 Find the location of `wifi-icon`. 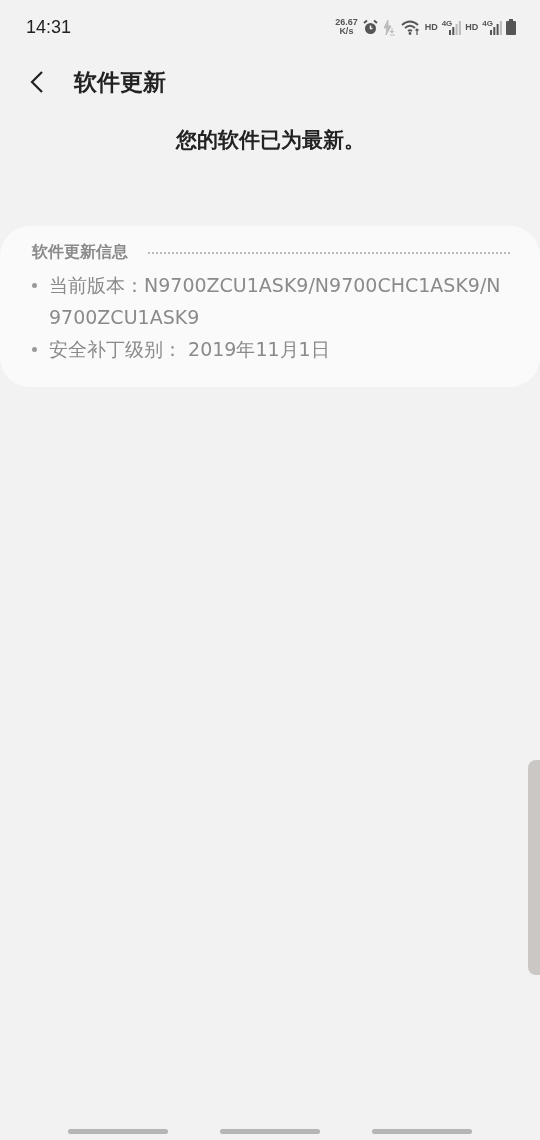

wifi-icon is located at coordinates (410, 27).